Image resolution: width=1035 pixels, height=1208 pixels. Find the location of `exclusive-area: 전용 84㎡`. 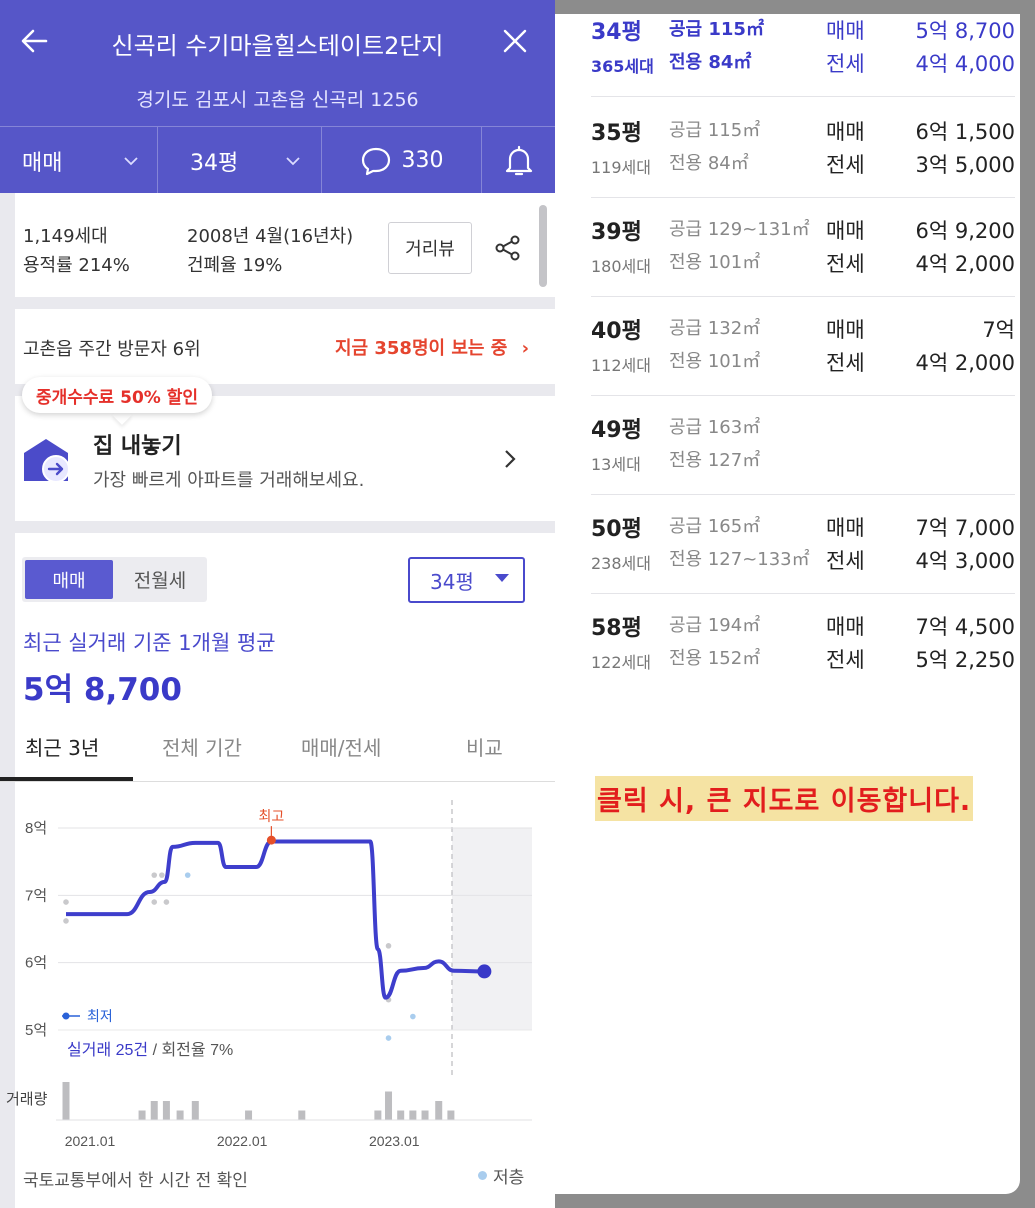

exclusive-area: 전용 84㎡ is located at coordinates (709, 163).